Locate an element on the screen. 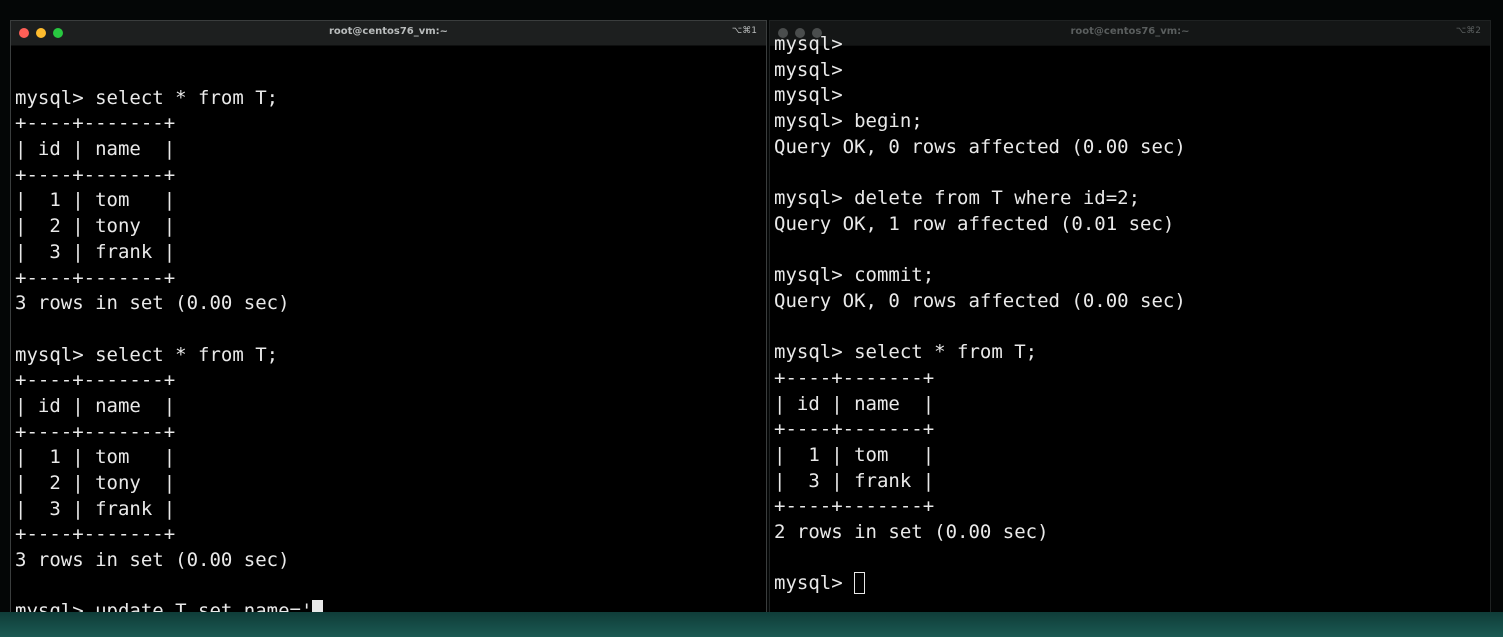 This screenshot has height=637, width=1503. title-bar: root@centos76_vm:~ ⌥⌘1 is located at coordinates (388, 33).